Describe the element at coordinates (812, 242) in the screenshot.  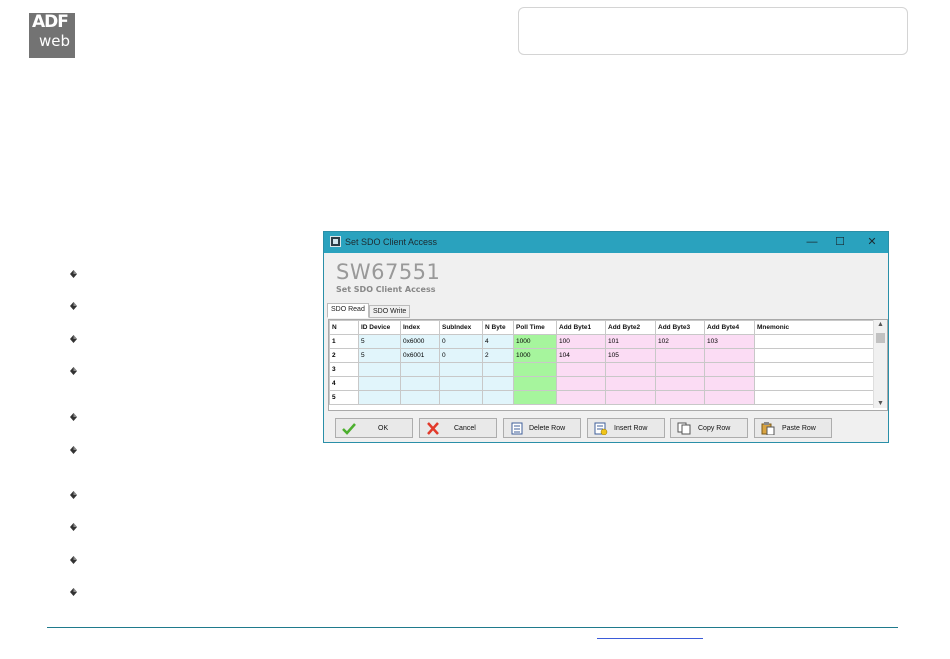
I see `minimize-button: —` at that location.